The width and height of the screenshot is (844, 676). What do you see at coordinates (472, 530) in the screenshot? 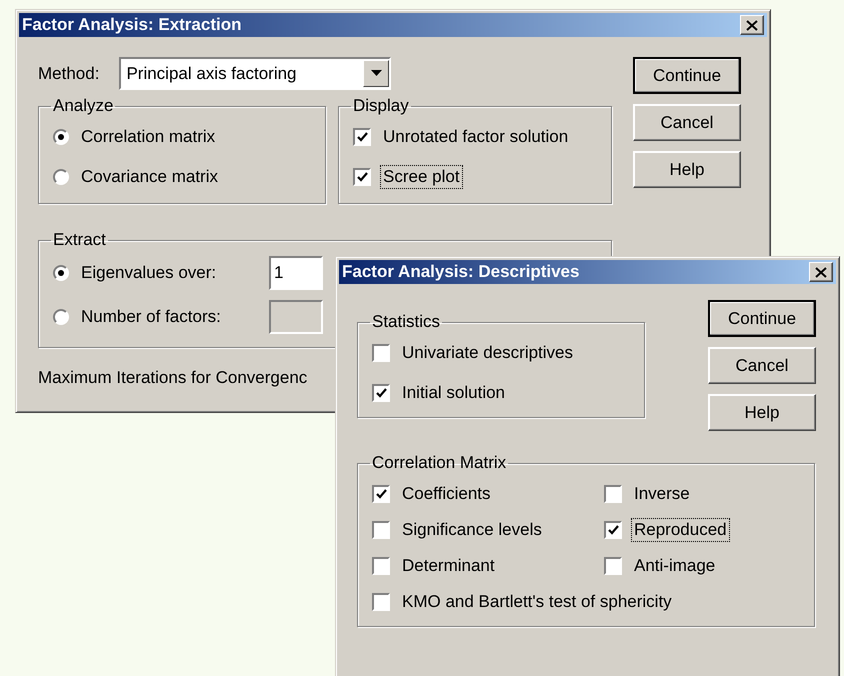
I see `checkbox-label: Significance levels` at bounding box center [472, 530].